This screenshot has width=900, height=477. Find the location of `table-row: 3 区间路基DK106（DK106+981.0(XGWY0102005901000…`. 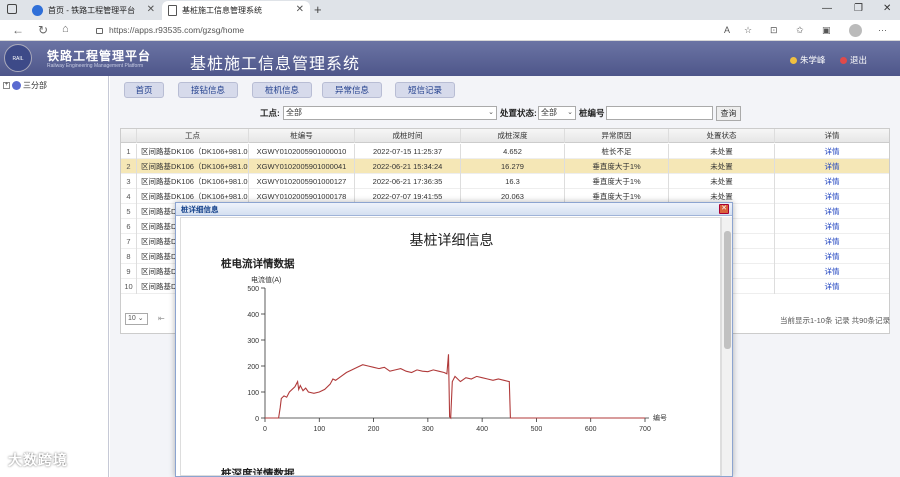

table-row: 3 区间路基DK106（DK106+981.0(XGWY0102005901000… is located at coordinates (505, 181).